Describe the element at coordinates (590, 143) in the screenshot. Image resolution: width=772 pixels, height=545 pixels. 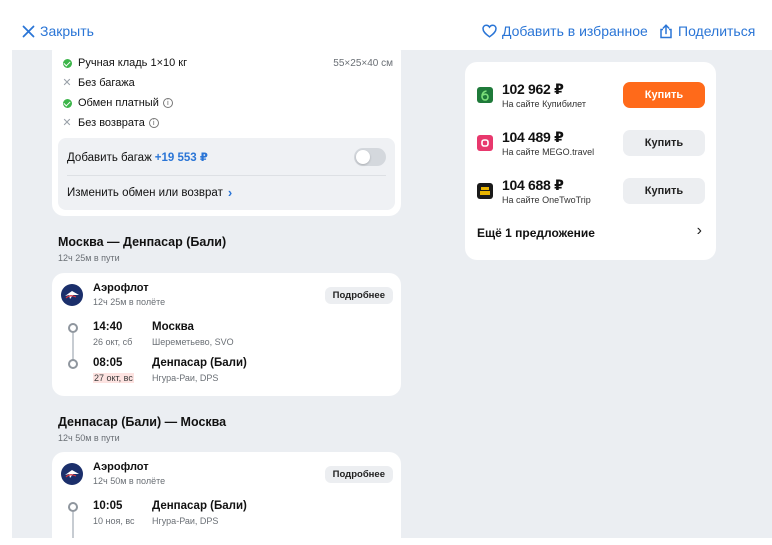
I see `offer-row: 104 489 ₽ На сайте MEGO.travel Купить` at that location.